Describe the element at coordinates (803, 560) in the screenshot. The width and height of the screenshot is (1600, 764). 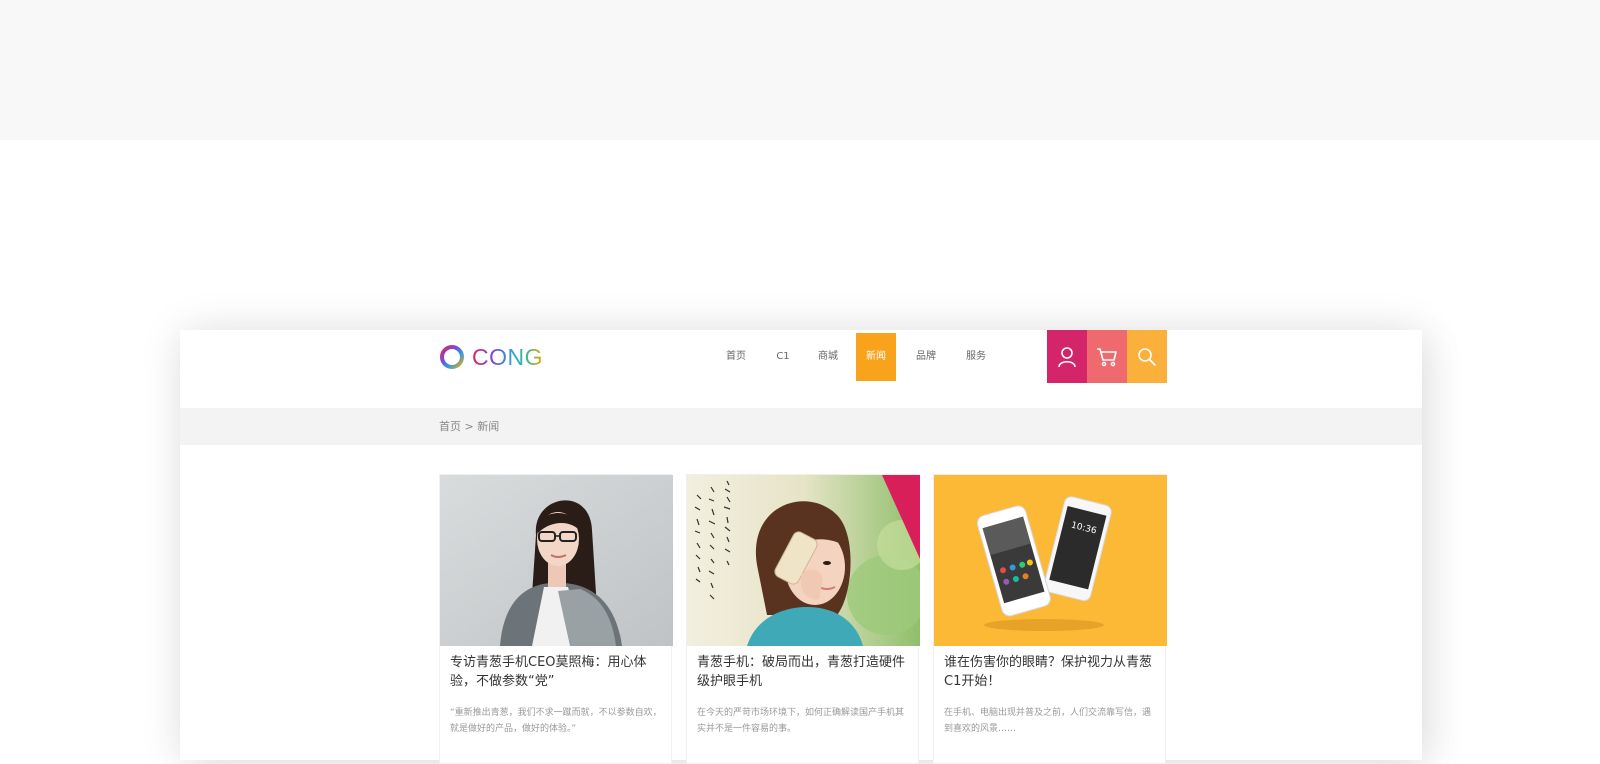
I see `card-image-woman-on-phone` at that location.